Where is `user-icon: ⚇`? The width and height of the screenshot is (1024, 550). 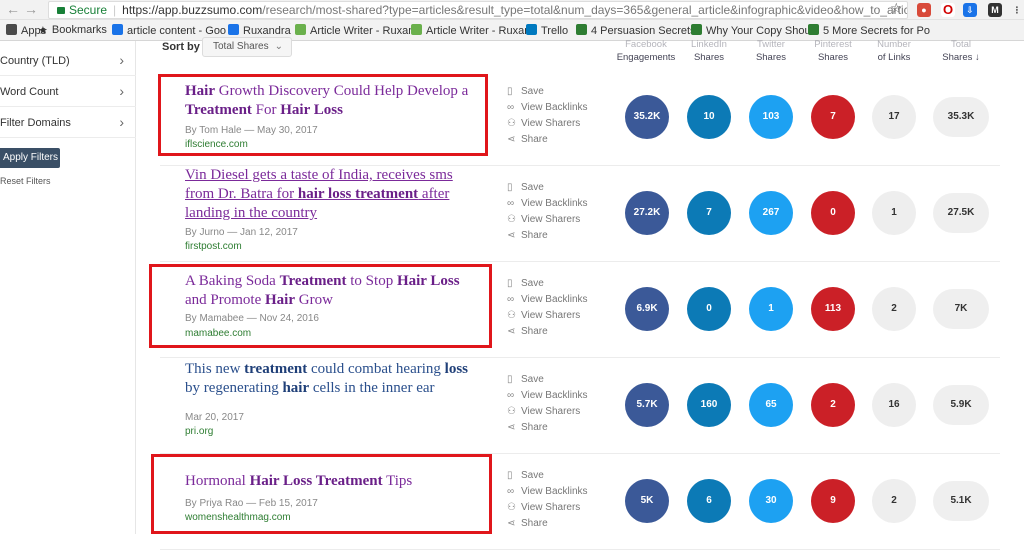
user-icon: ⚇ is located at coordinates (511, 219).